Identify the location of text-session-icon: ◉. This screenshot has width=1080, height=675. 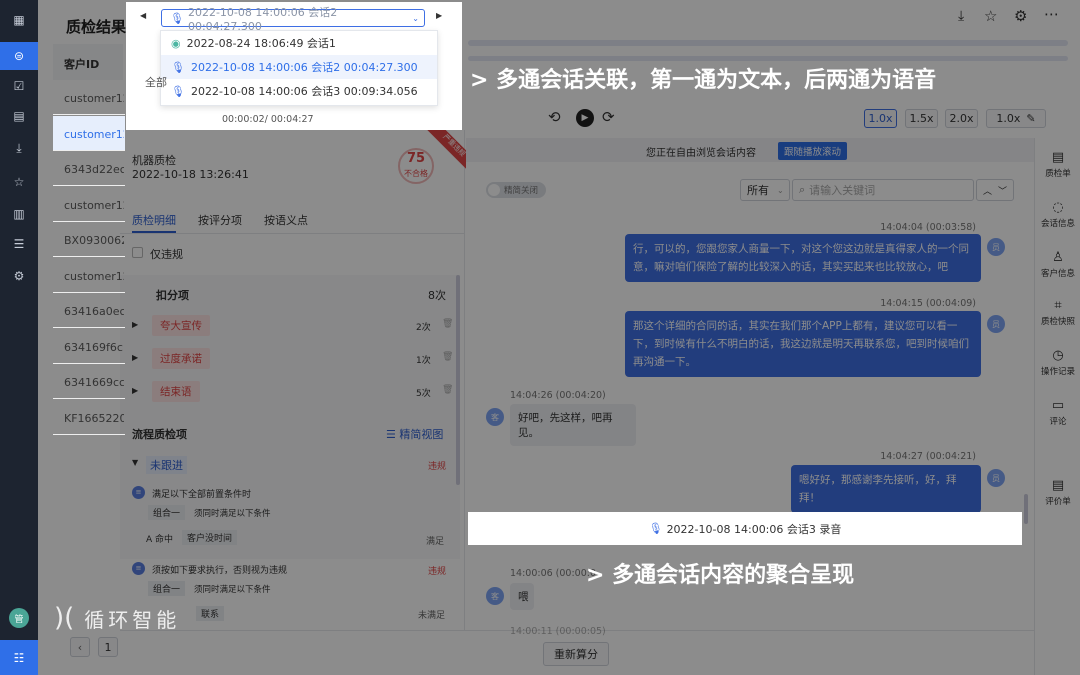
(176, 43).